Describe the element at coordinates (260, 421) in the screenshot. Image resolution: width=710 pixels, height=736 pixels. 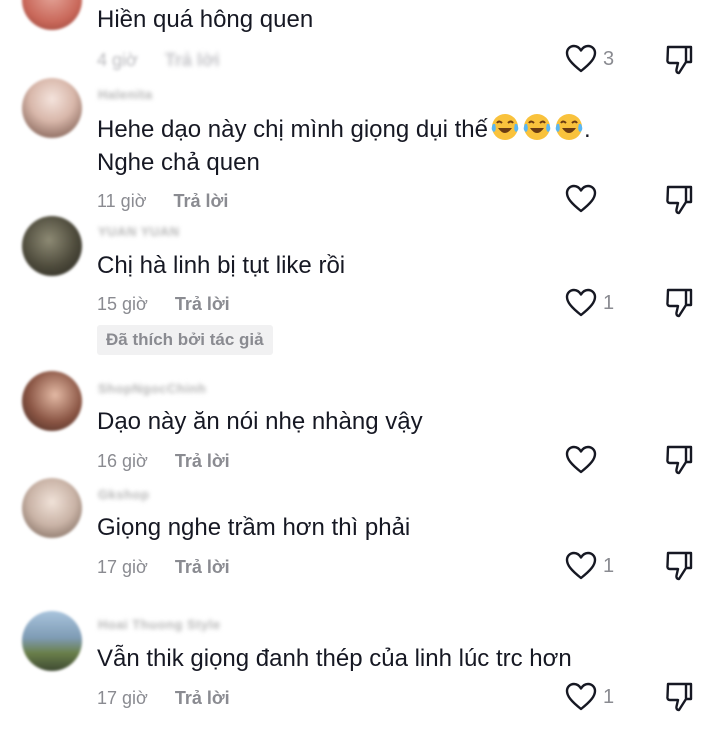
I see `comment-text: Dạo này ăn nói nhẹ nhàng vậy` at that location.